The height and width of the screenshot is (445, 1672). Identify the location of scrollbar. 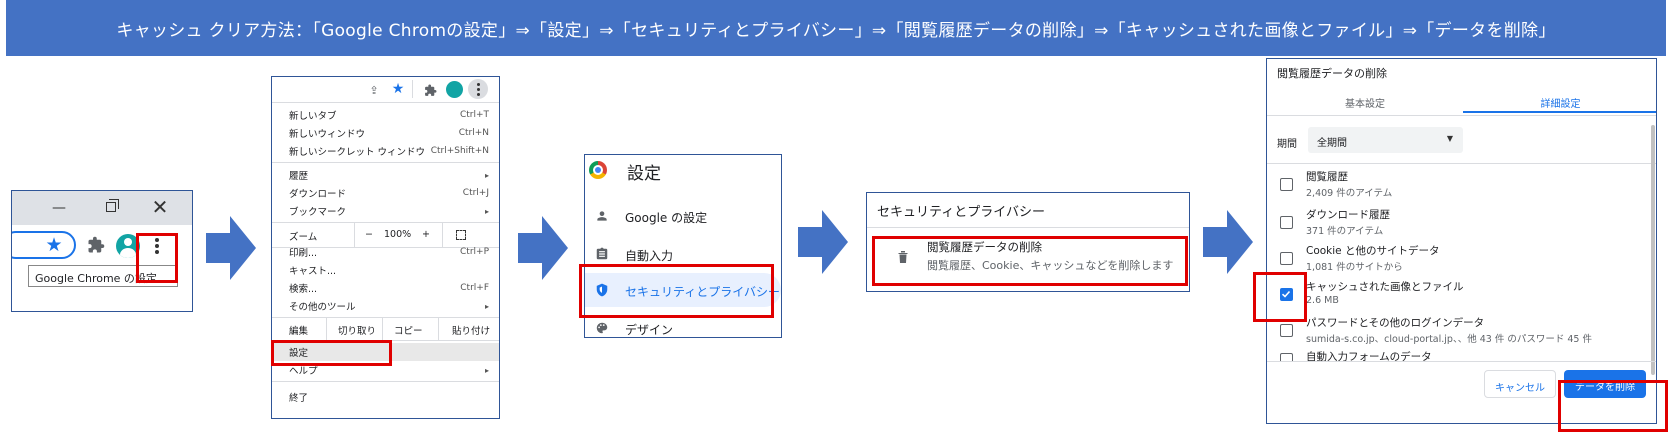
(1653, 250).